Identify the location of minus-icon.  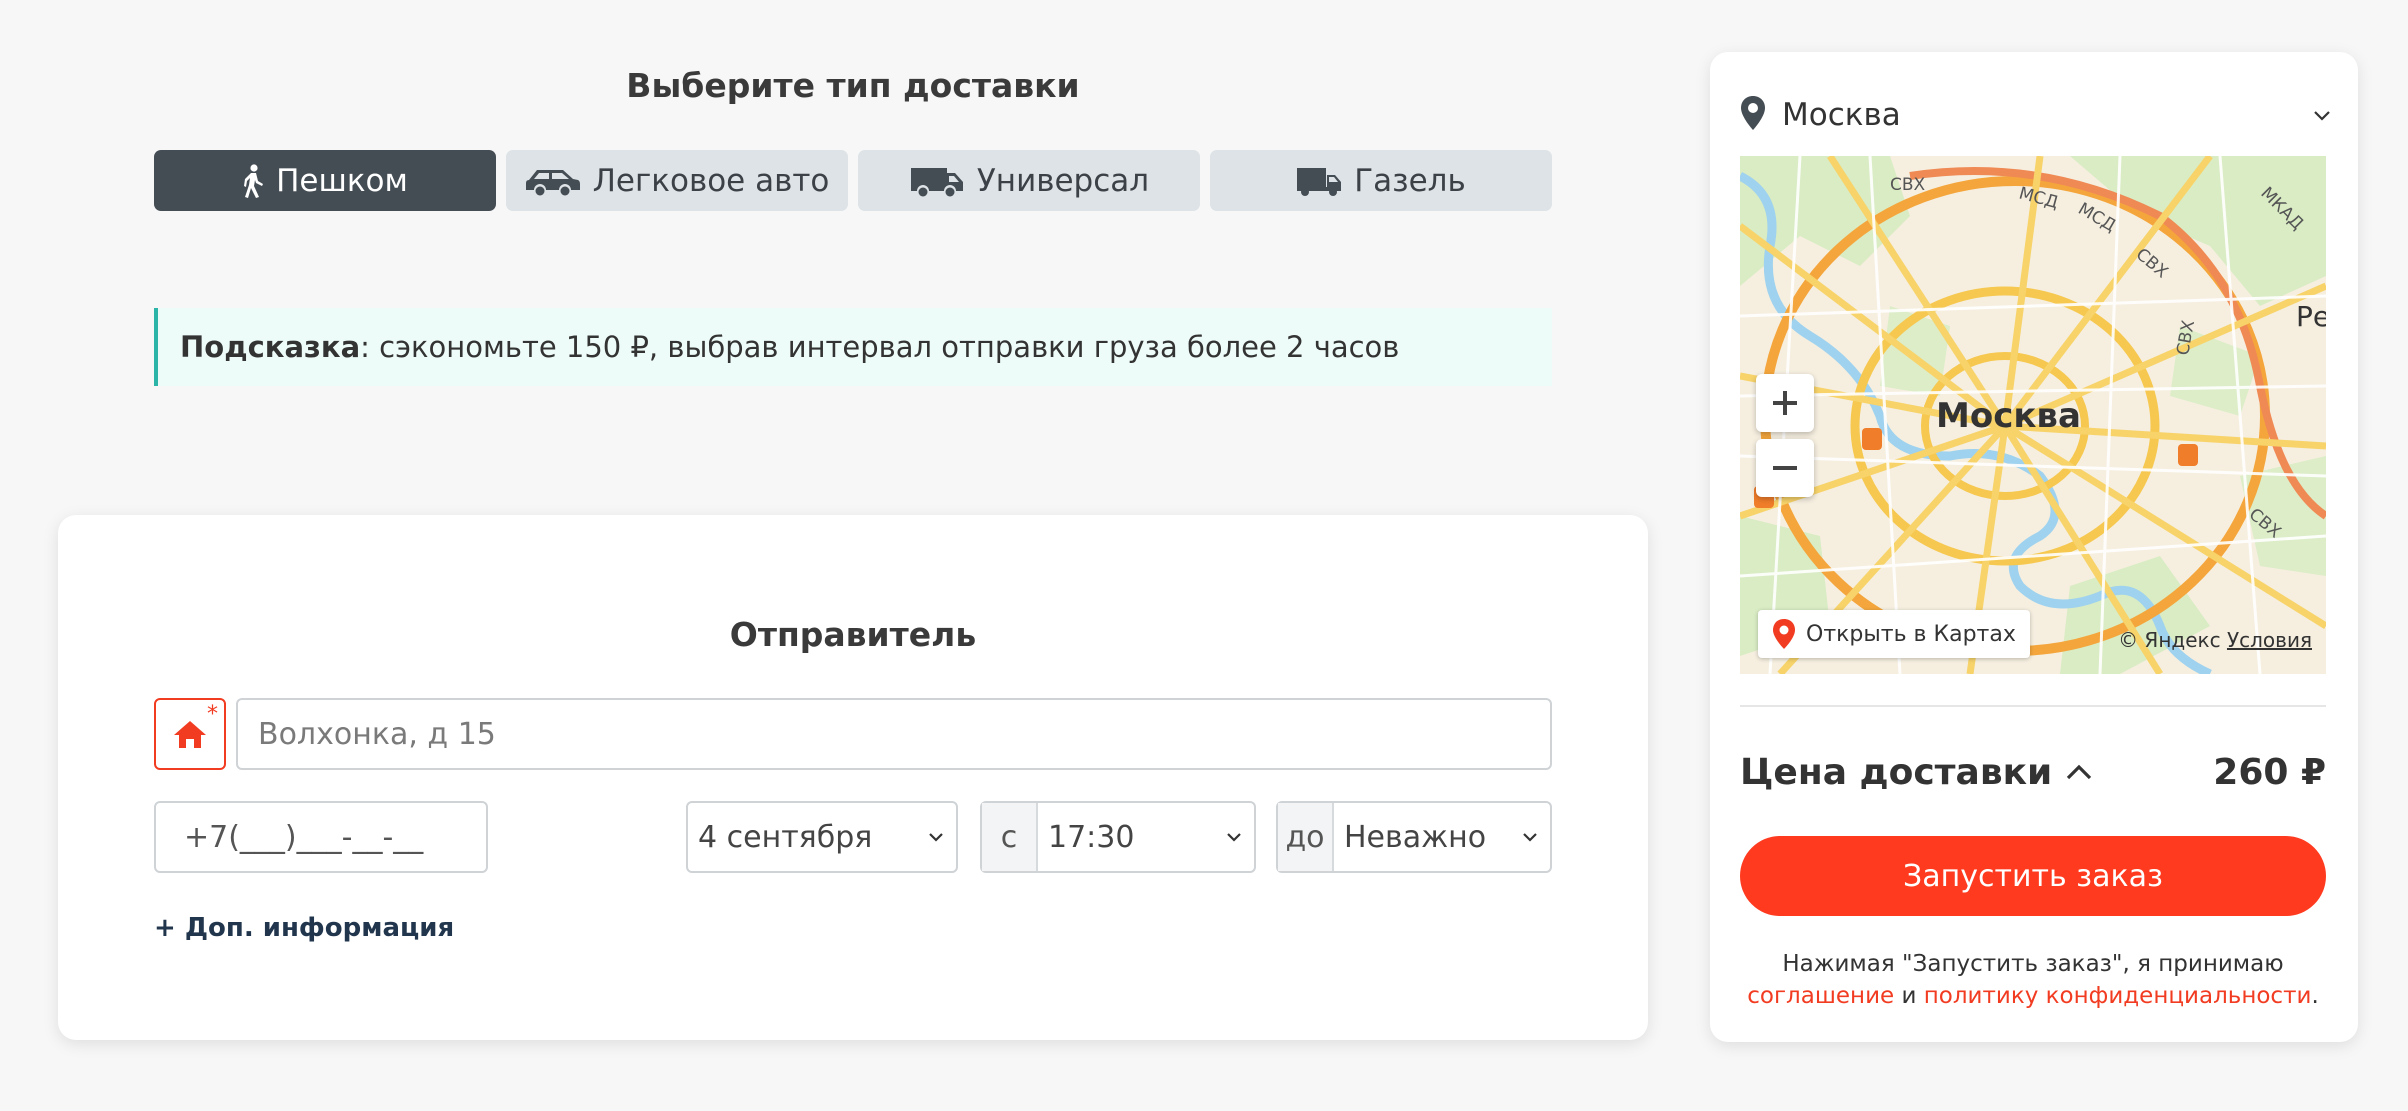
(1785, 468).